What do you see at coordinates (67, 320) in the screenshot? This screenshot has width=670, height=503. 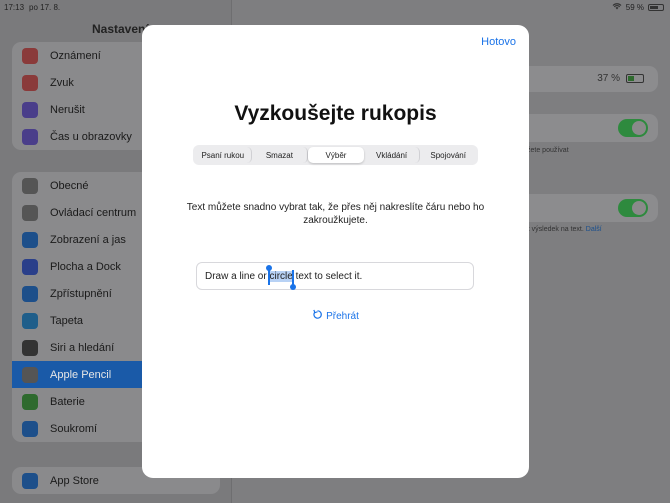 I see `sidebar-item-label: Tapeta` at bounding box center [67, 320].